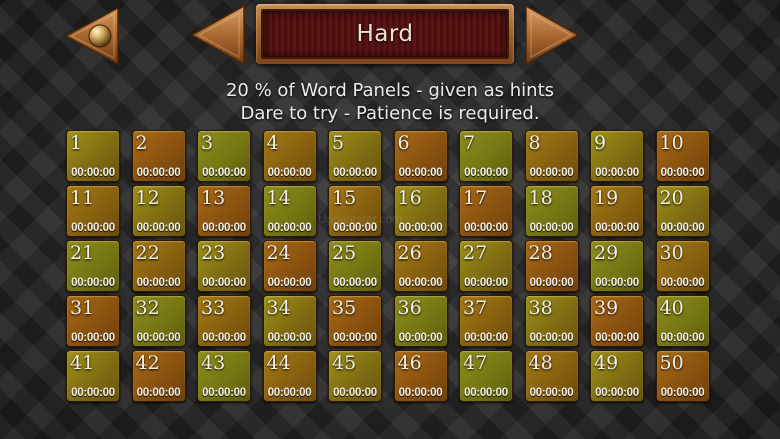 This screenshot has height=439, width=780. What do you see at coordinates (475, 253) in the screenshot?
I see `level-number: 27` at bounding box center [475, 253].